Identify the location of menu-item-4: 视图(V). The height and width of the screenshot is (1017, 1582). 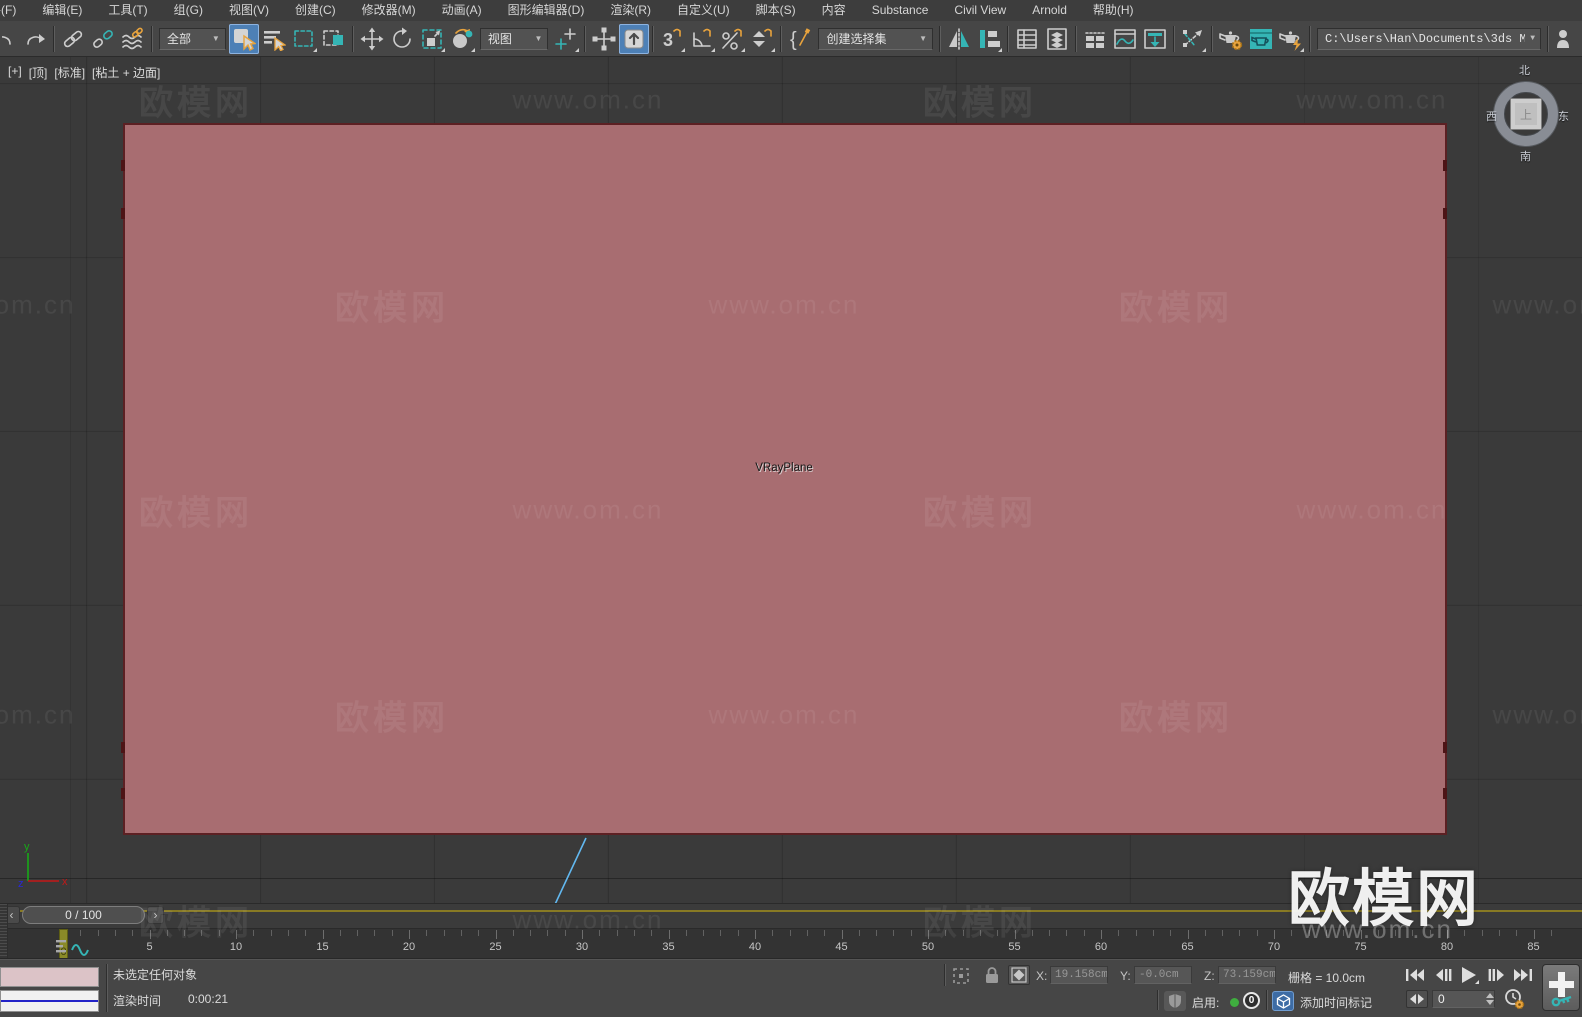
(249, 10).